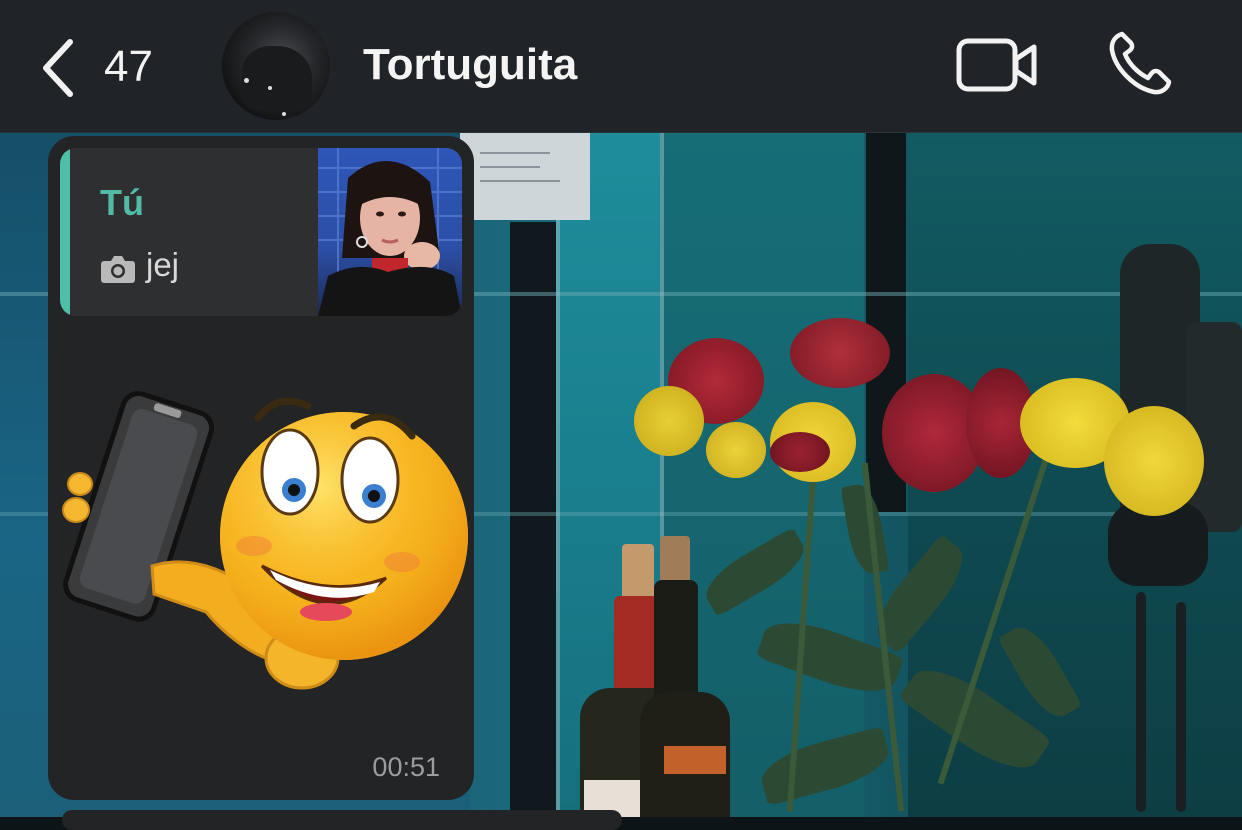 Image resolution: width=1242 pixels, height=830 pixels. What do you see at coordinates (65, 232) in the screenshot?
I see `reply-accent-bar` at bounding box center [65, 232].